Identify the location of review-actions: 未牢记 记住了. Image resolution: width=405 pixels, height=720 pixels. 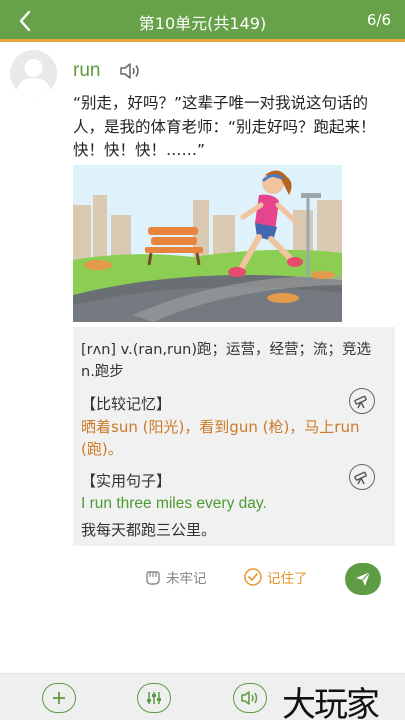
(202, 579).